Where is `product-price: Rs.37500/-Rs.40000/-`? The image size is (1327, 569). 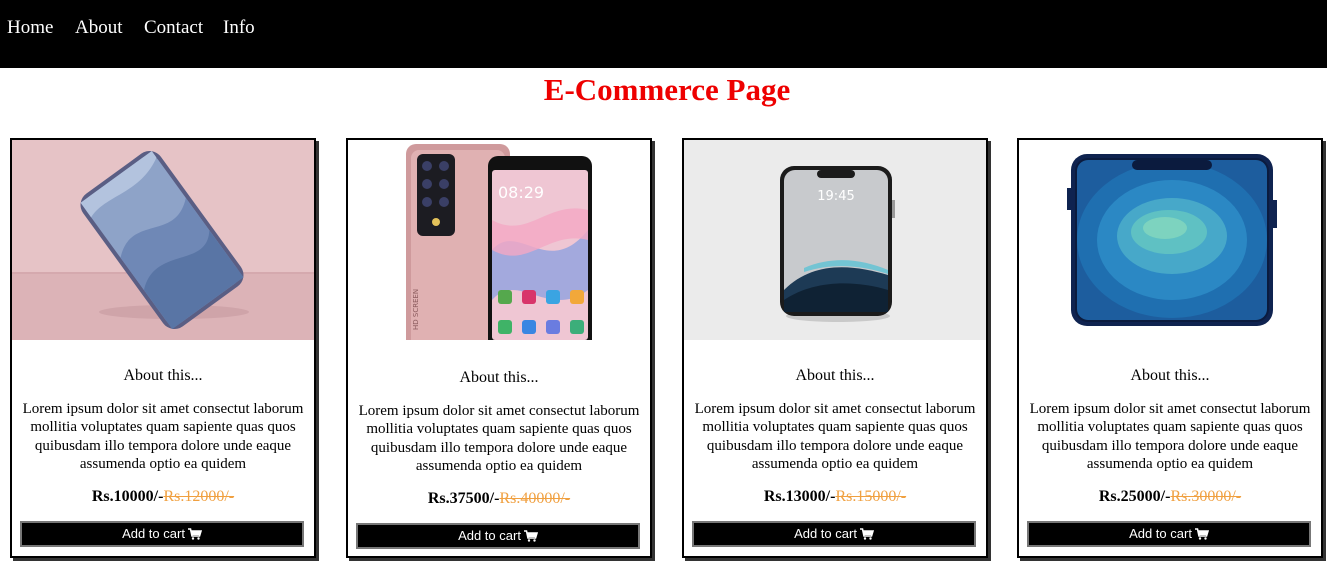
product-price: Rs.37500/-Rs.40000/- is located at coordinates (499, 499).